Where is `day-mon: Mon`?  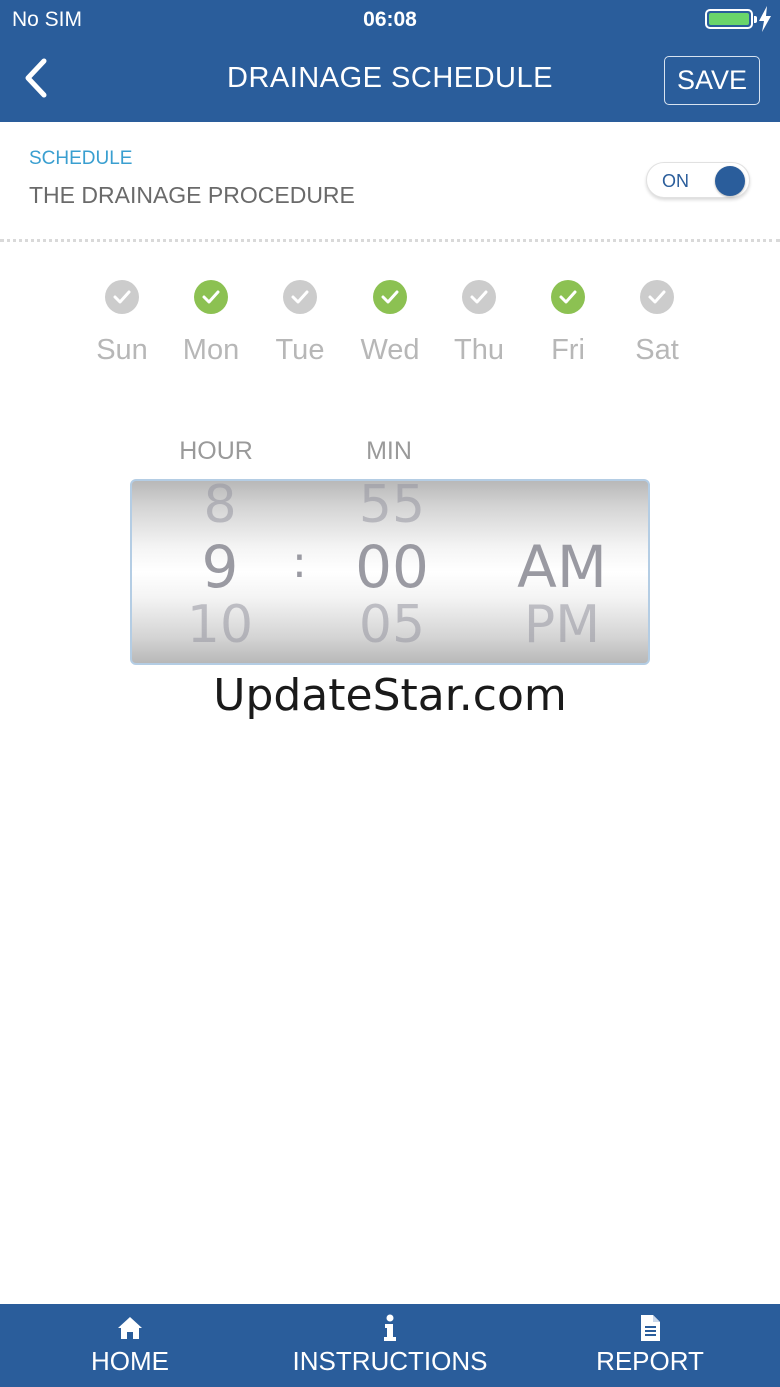 day-mon: Mon is located at coordinates (211, 323).